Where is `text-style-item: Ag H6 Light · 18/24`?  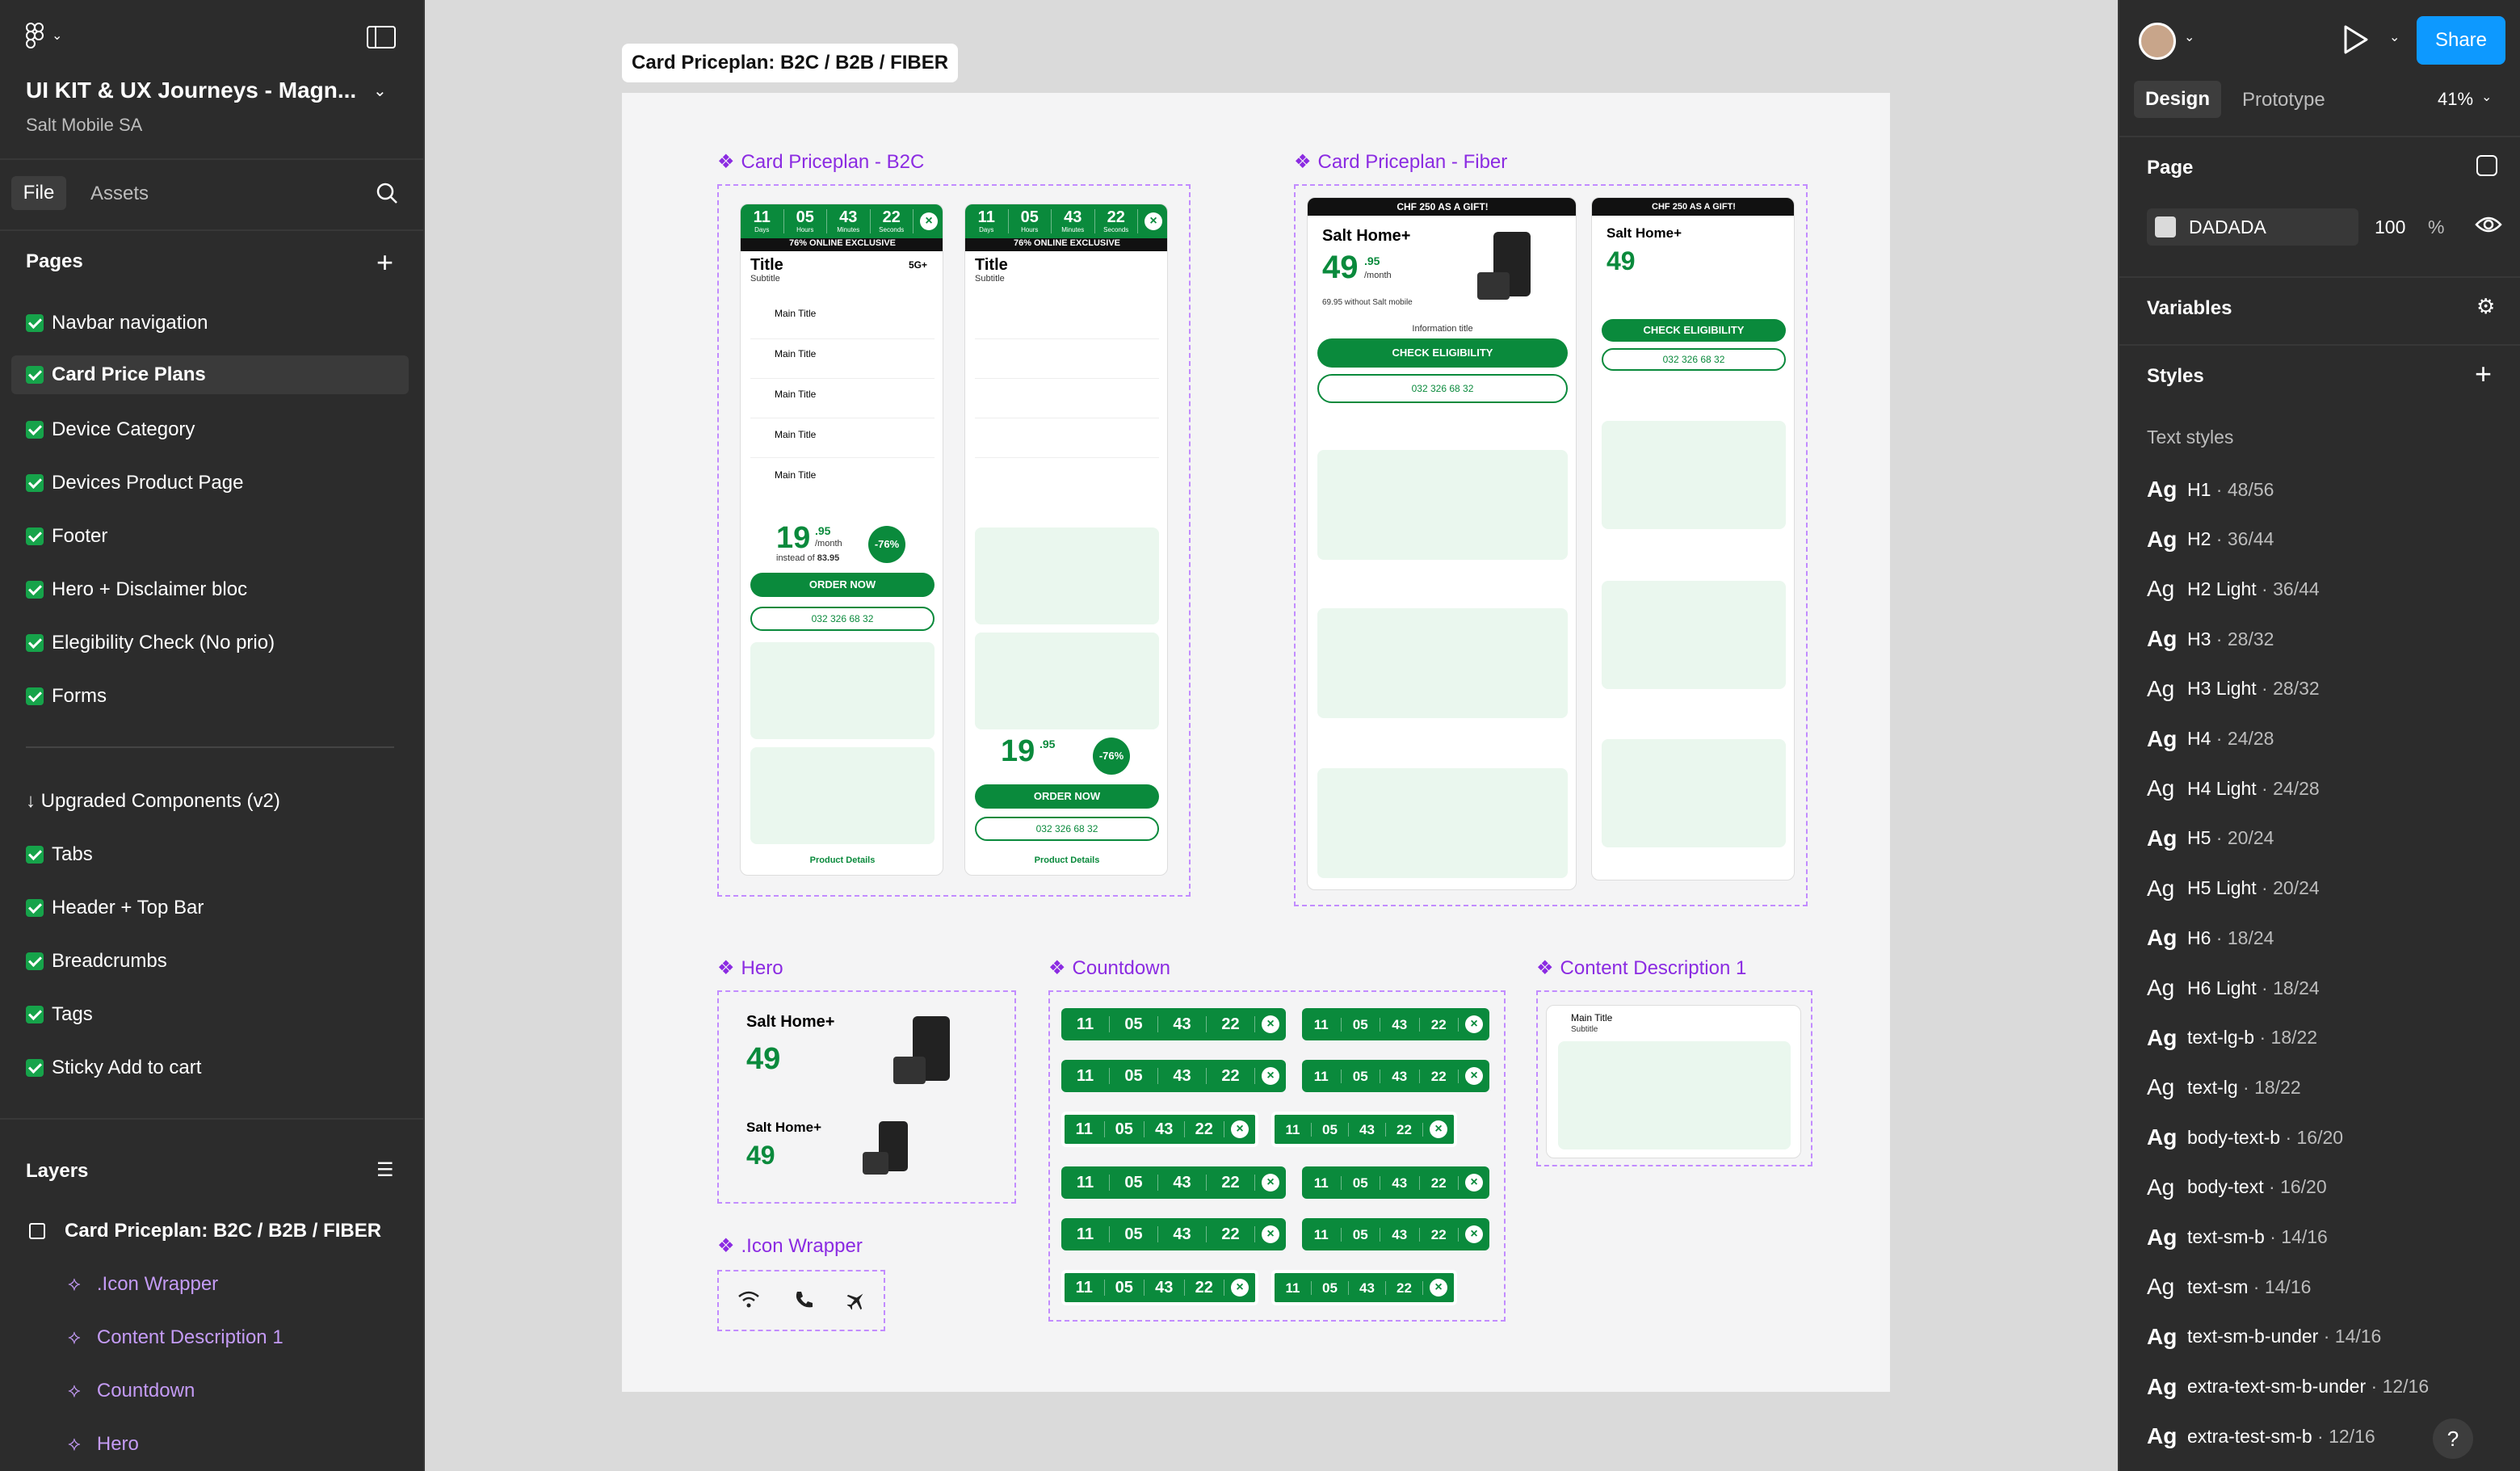
text-style-item: Ag H6 Light · 18/24 is located at coordinates (2233, 988).